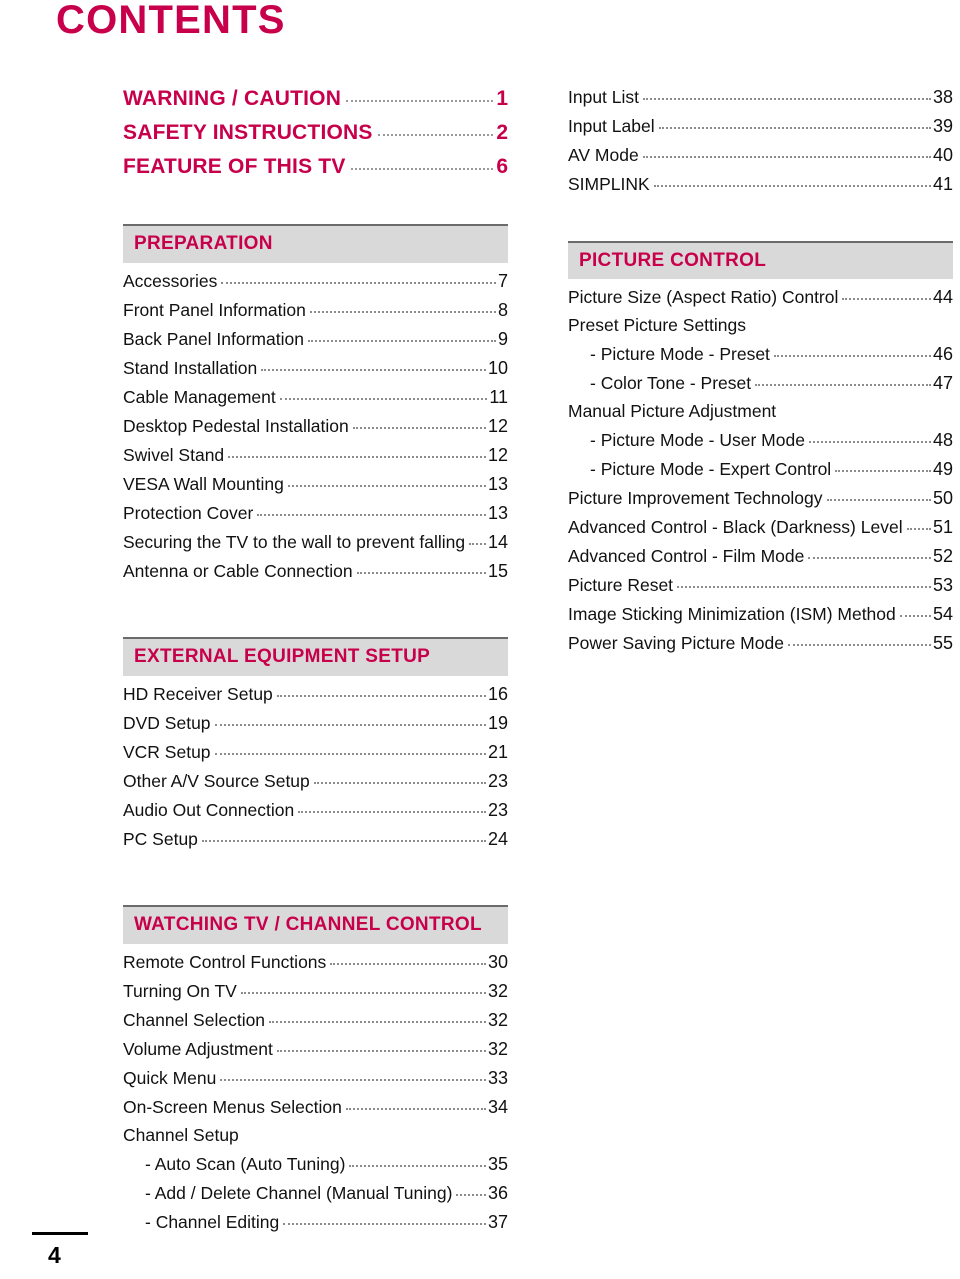  Describe the element at coordinates (497, 780) in the screenshot. I see `toc-entry-page-number: 23` at that location.